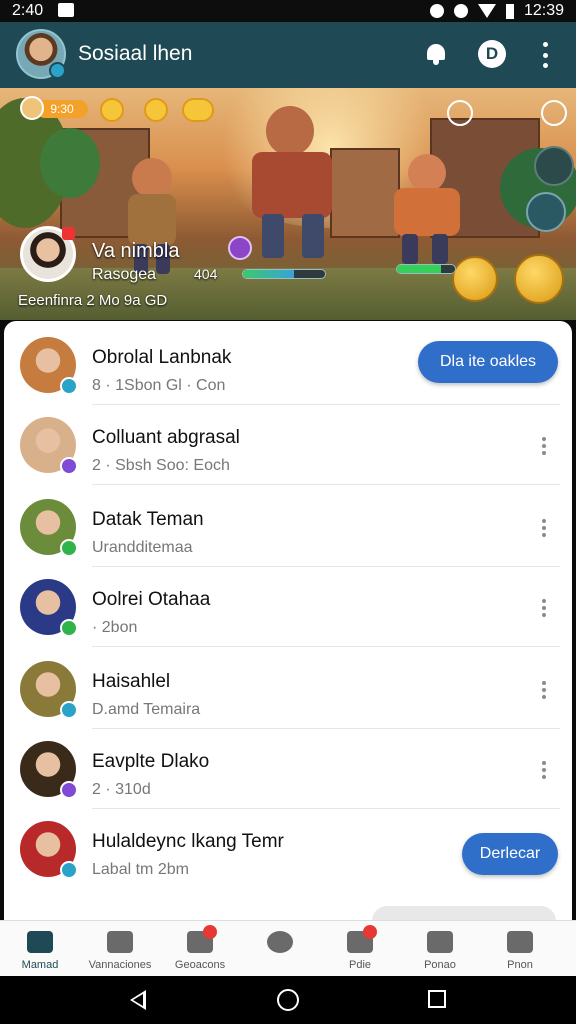 This screenshot has height=1024, width=576. Describe the element at coordinates (159, 385) in the screenshot. I see `friend-activity: 8 · 1Sbon Gl · Con` at that location.